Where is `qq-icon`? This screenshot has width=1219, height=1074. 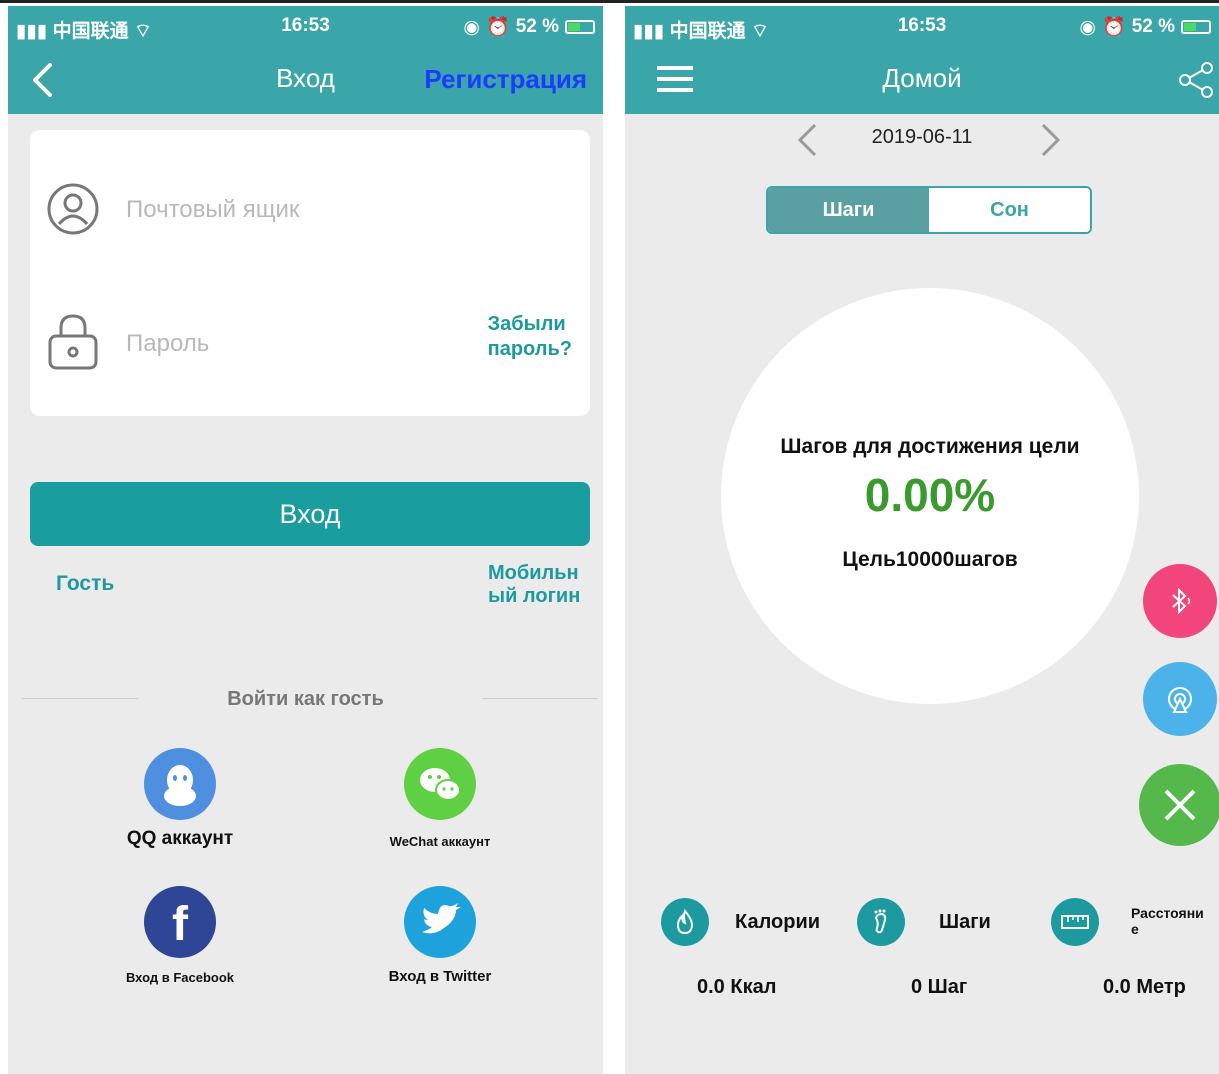
qq-icon is located at coordinates (180, 784).